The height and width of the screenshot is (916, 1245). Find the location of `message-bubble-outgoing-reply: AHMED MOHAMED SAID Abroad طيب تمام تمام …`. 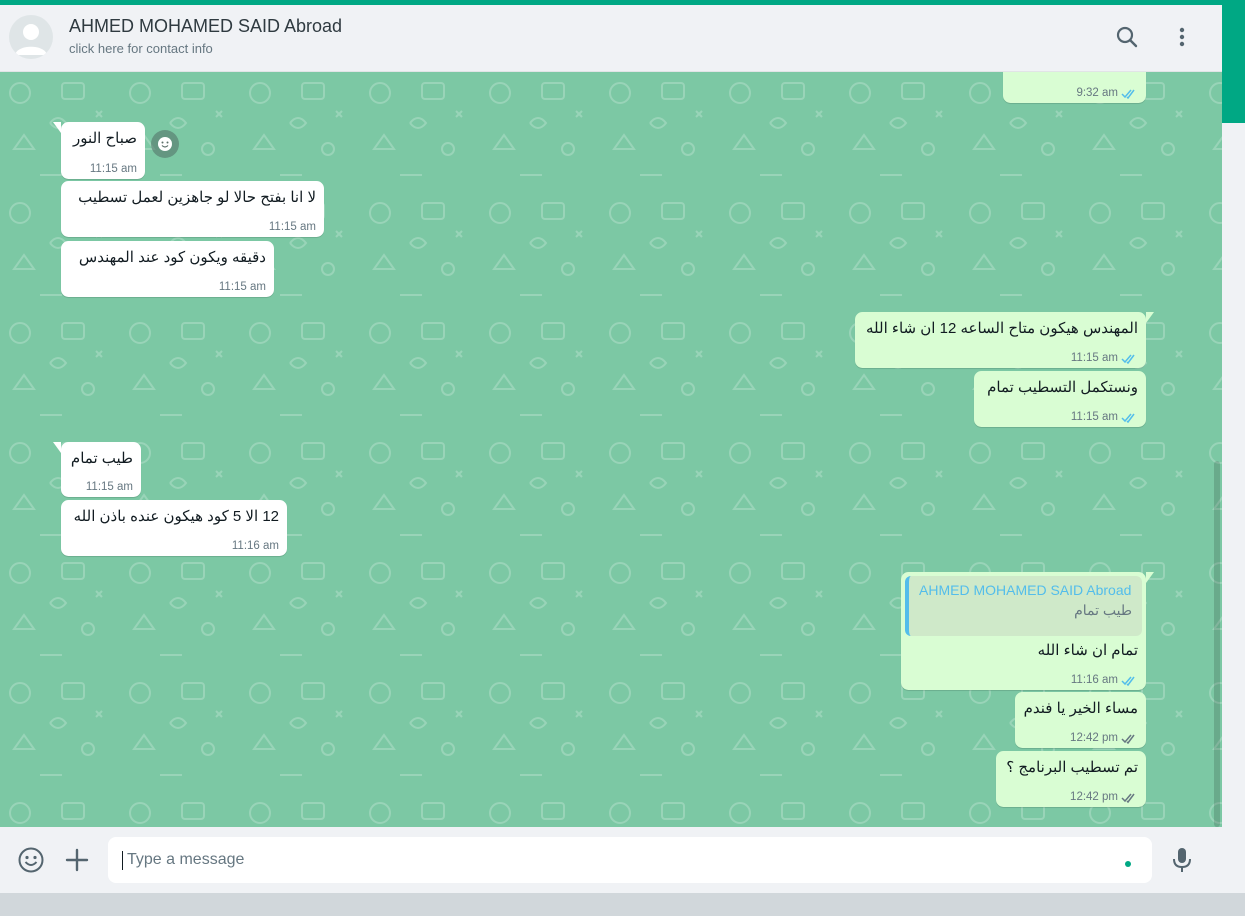

message-bubble-outgoing-reply: AHMED MOHAMED SAID Abroad طيب تمام تمام … is located at coordinates (1027, 631).